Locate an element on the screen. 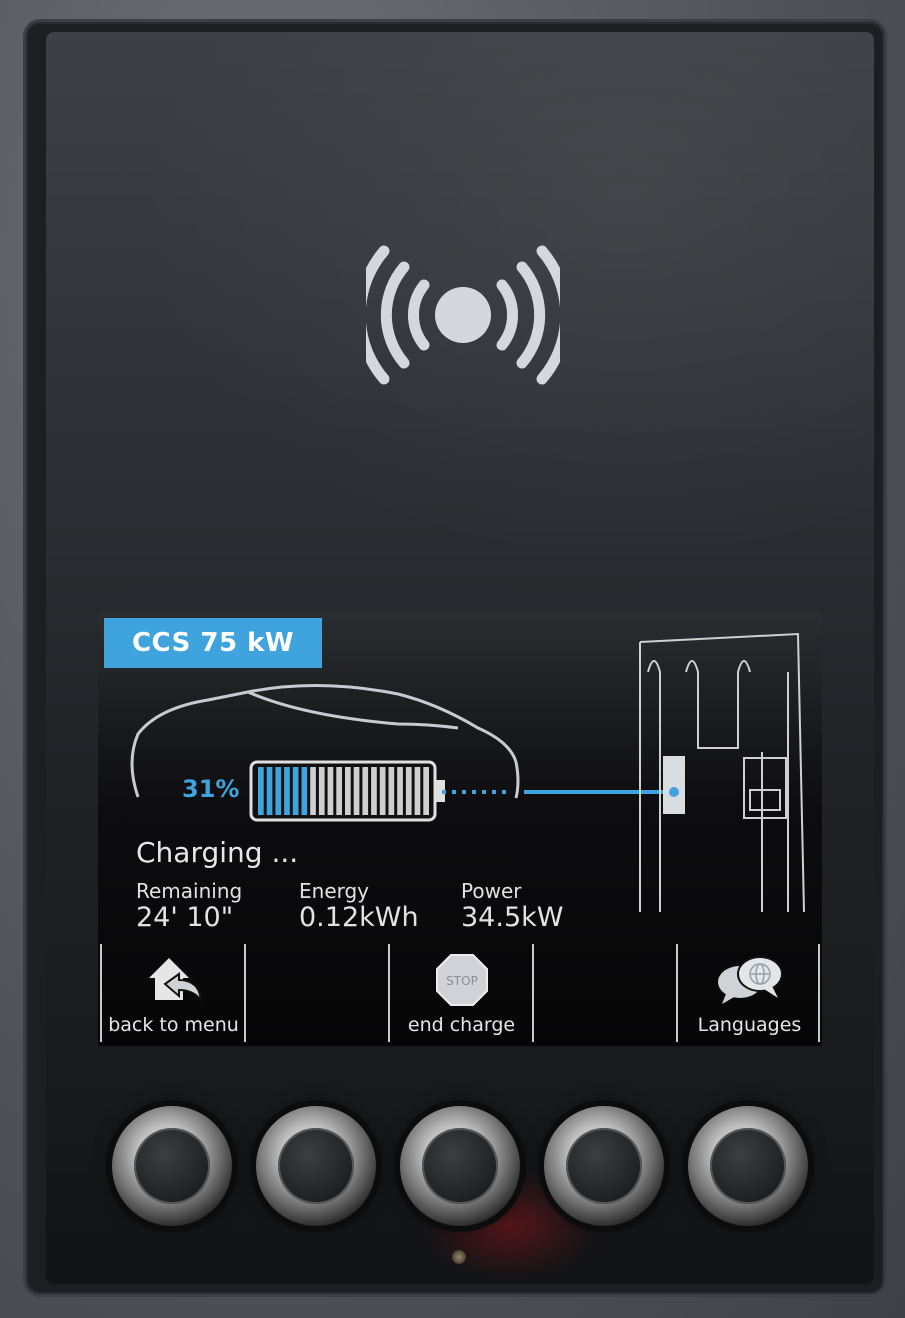 The image size is (905, 1318). stop-sign-text: STOP is located at coordinates (462, 981).